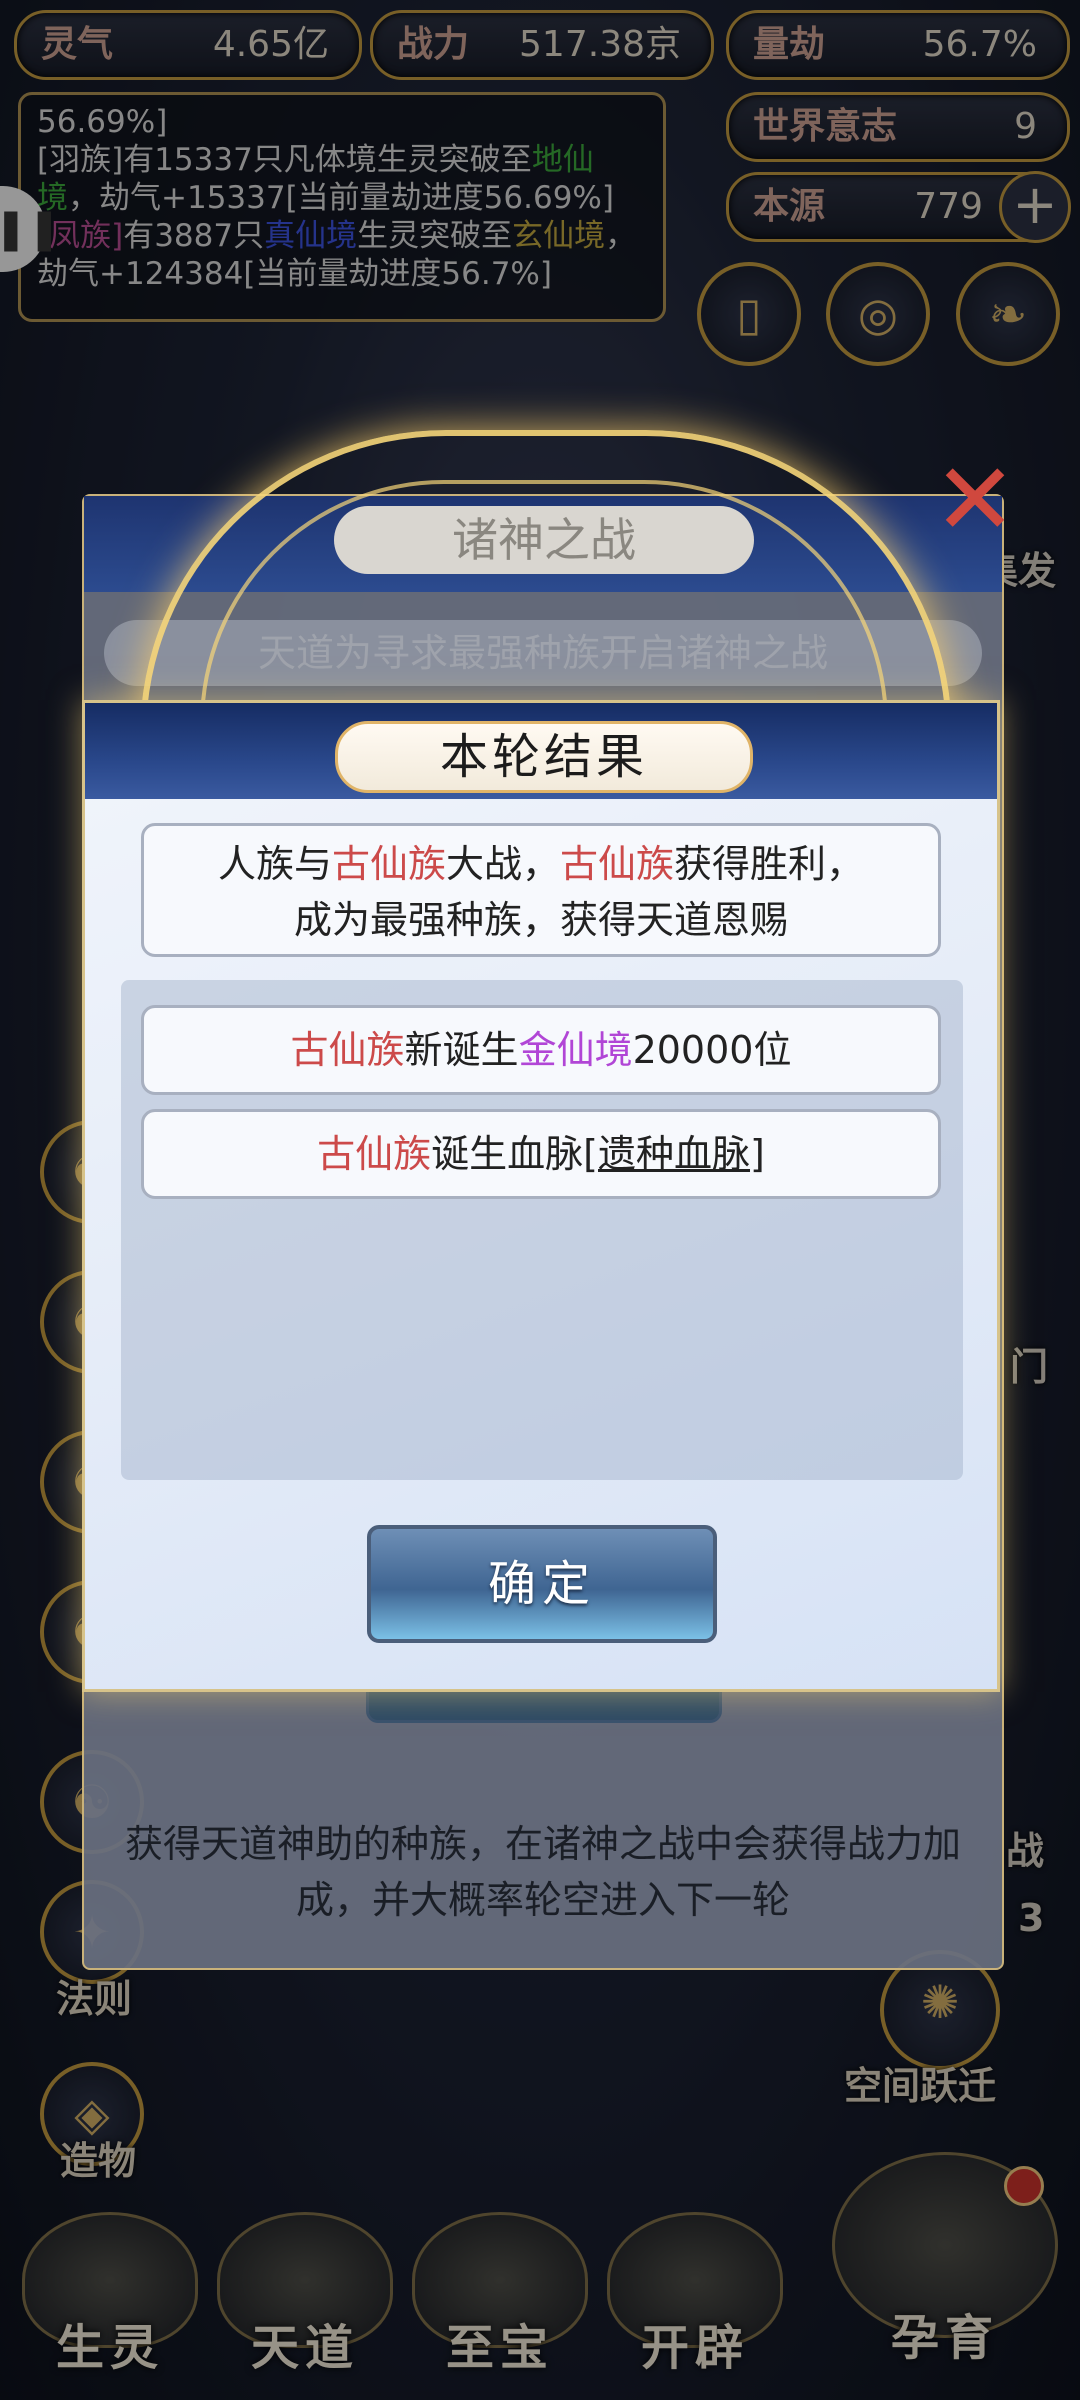 This screenshot has width=1080, height=2400. What do you see at coordinates (544, 757) in the screenshot?
I see `dialog-title: 本轮结果` at bounding box center [544, 757].